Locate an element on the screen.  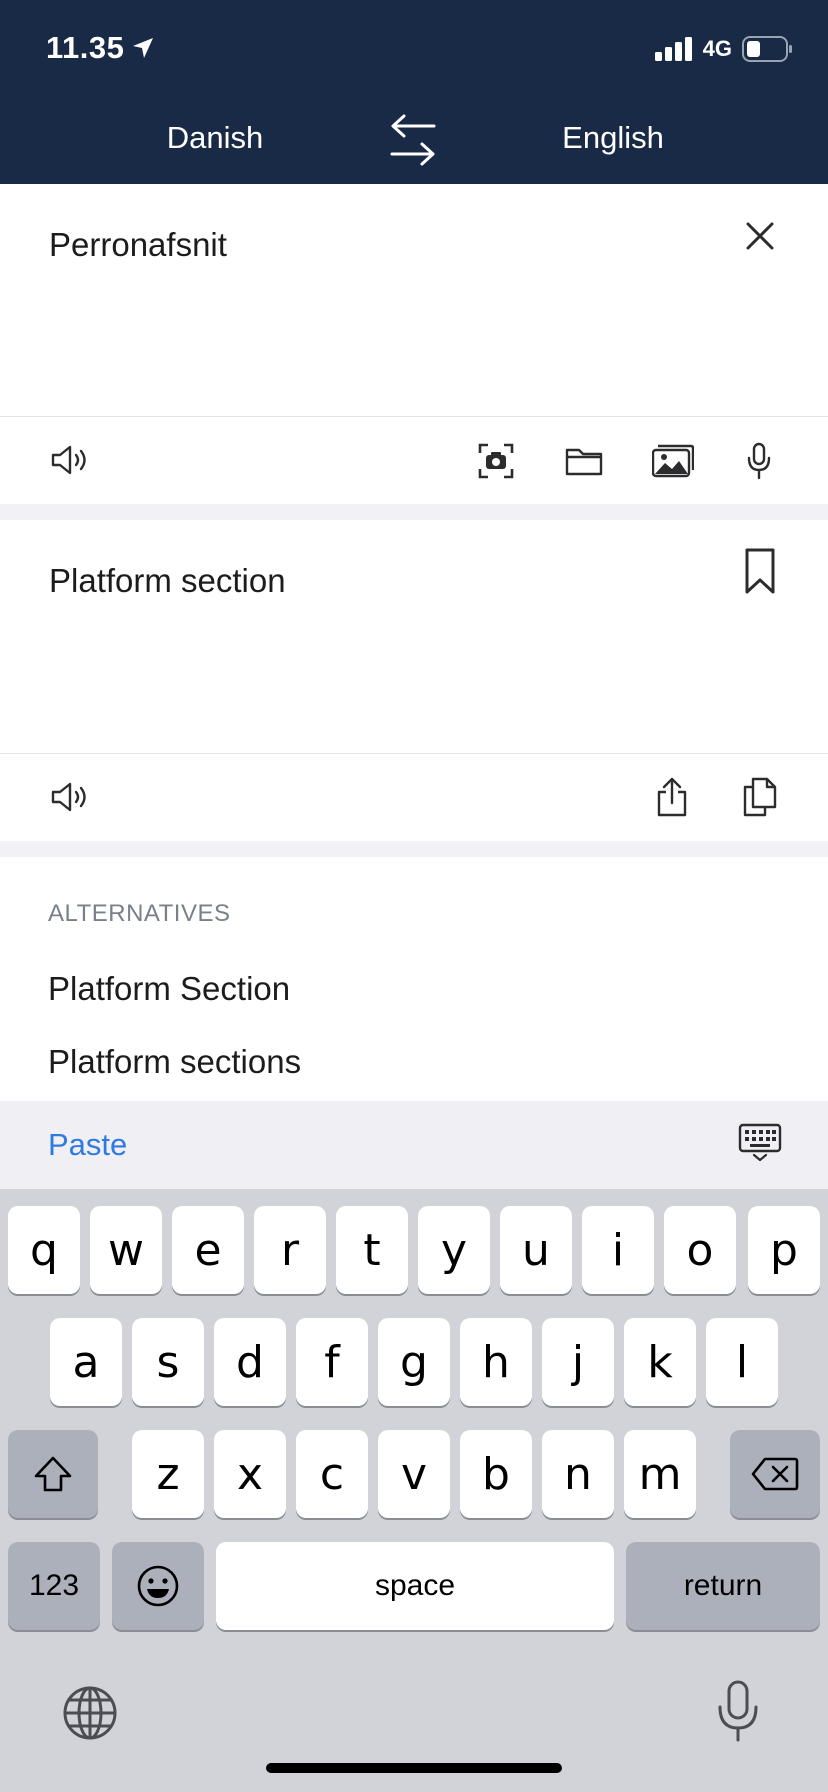
swap-languages-icon is located at coordinates (413, 140).